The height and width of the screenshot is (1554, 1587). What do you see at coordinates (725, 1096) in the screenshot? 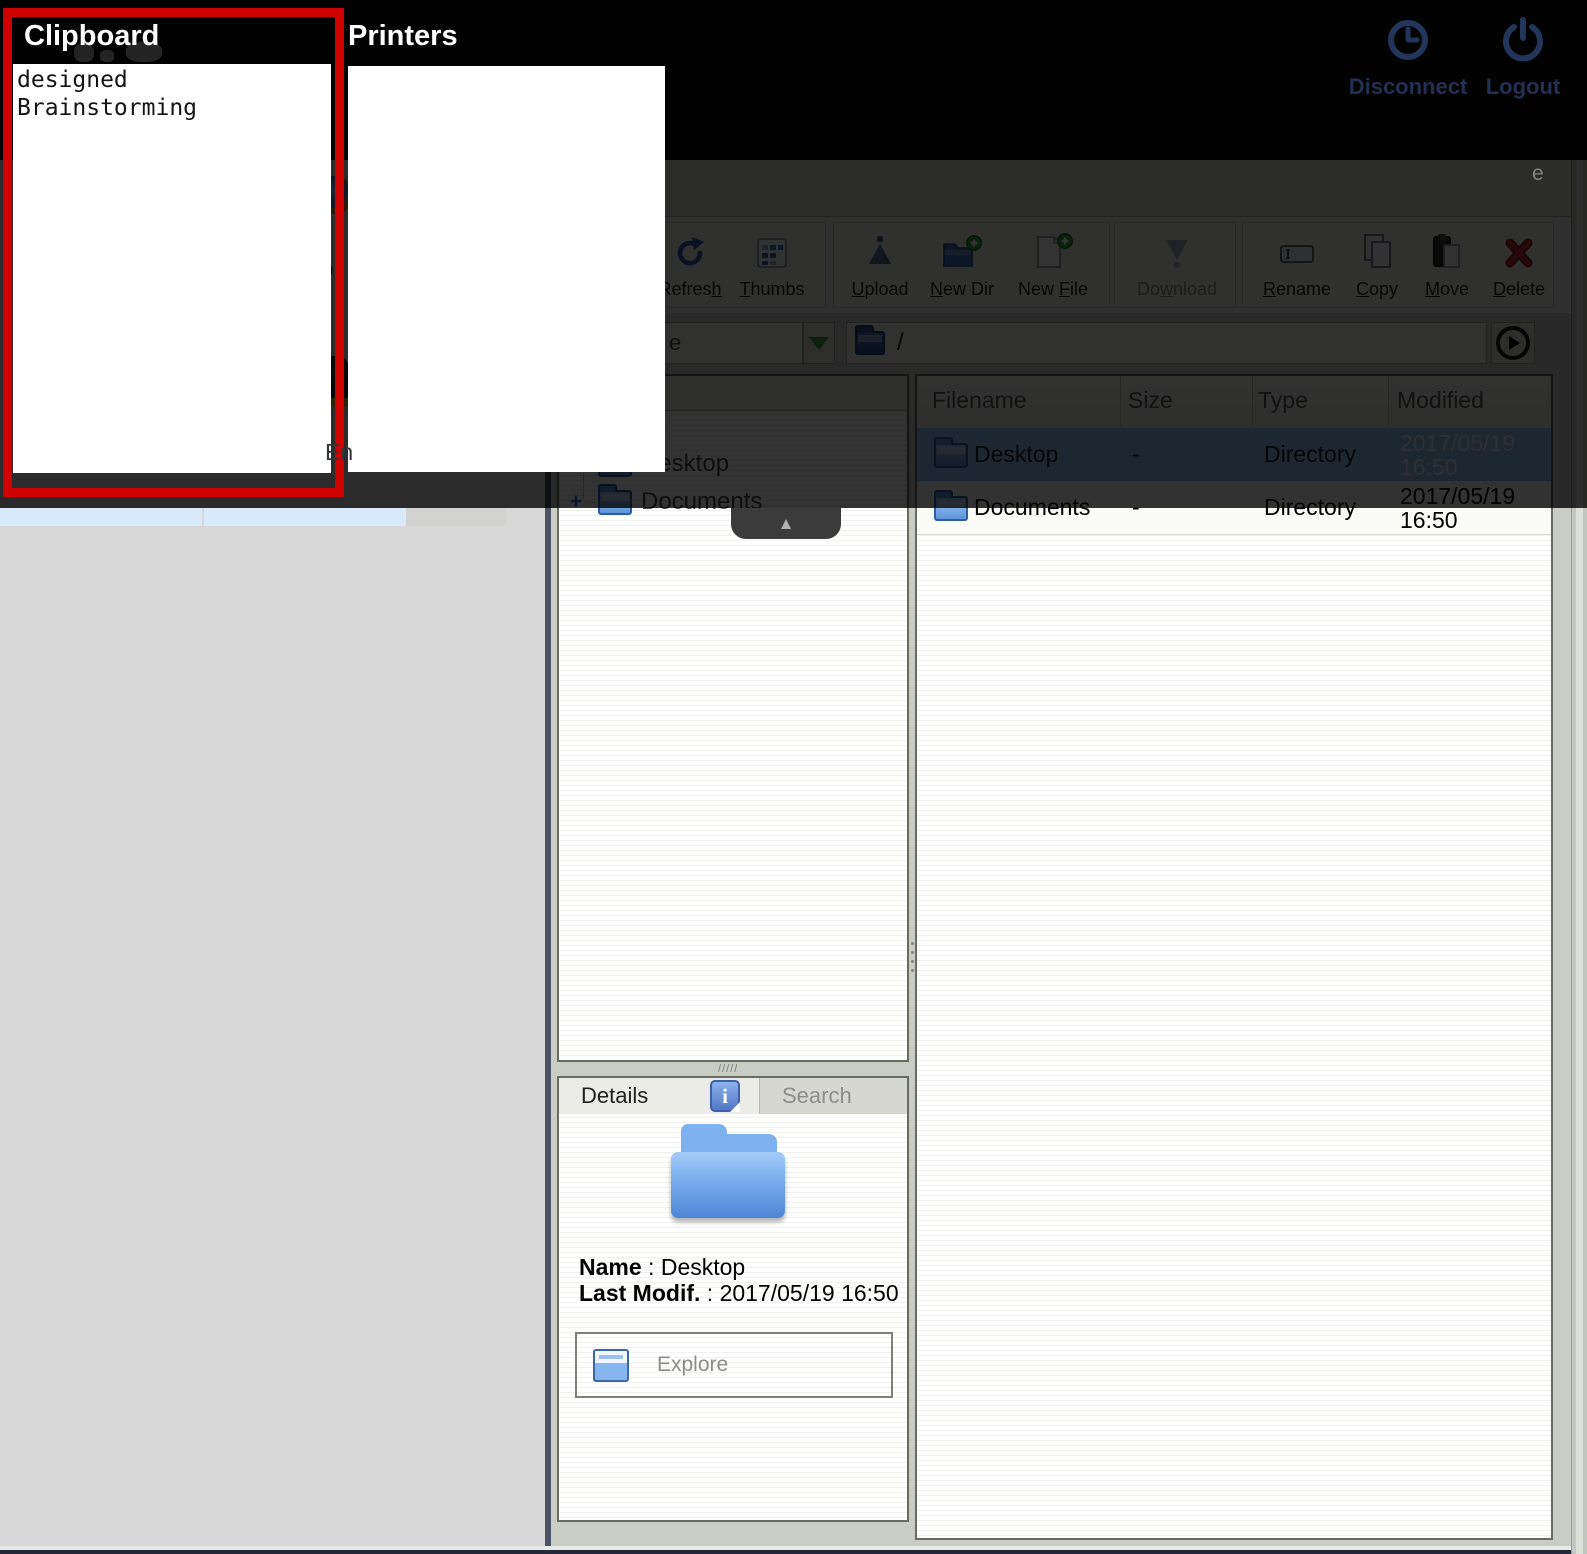
I see `info-icon: i` at bounding box center [725, 1096].